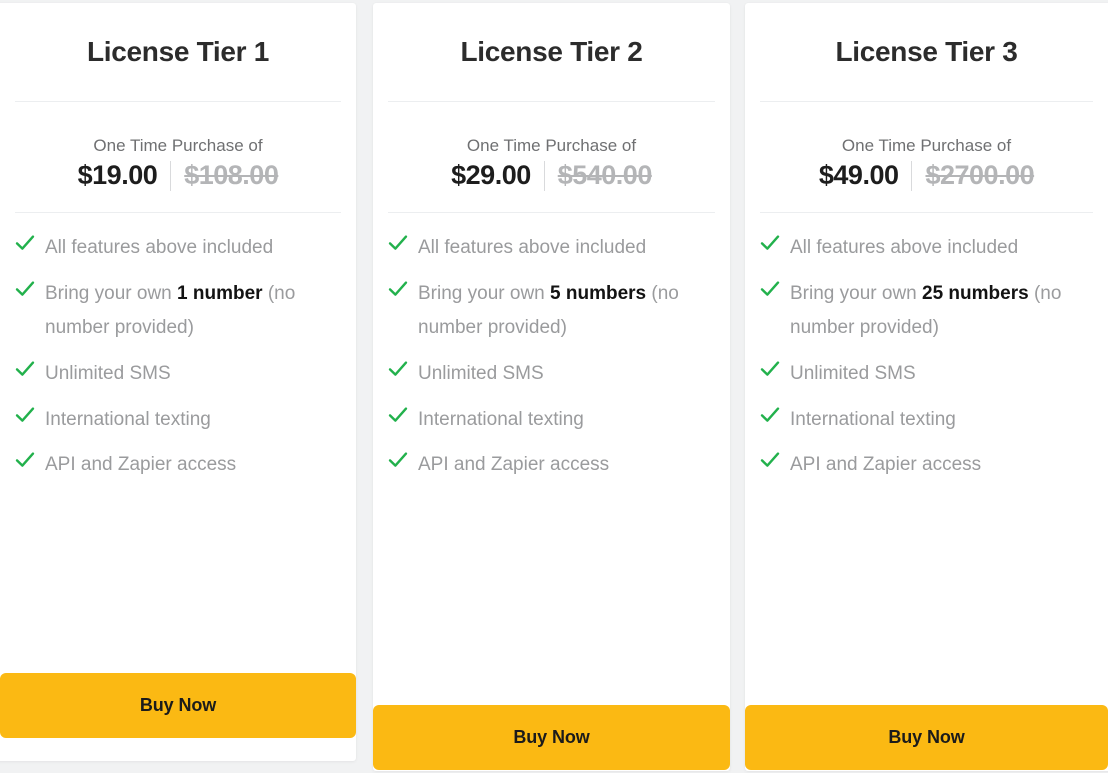  What do you see at coordinates (178, 157) in the screenshot?
I see `price-block: One Time Purchase of $19.00 $108.00` at bounding box center [178, 157].